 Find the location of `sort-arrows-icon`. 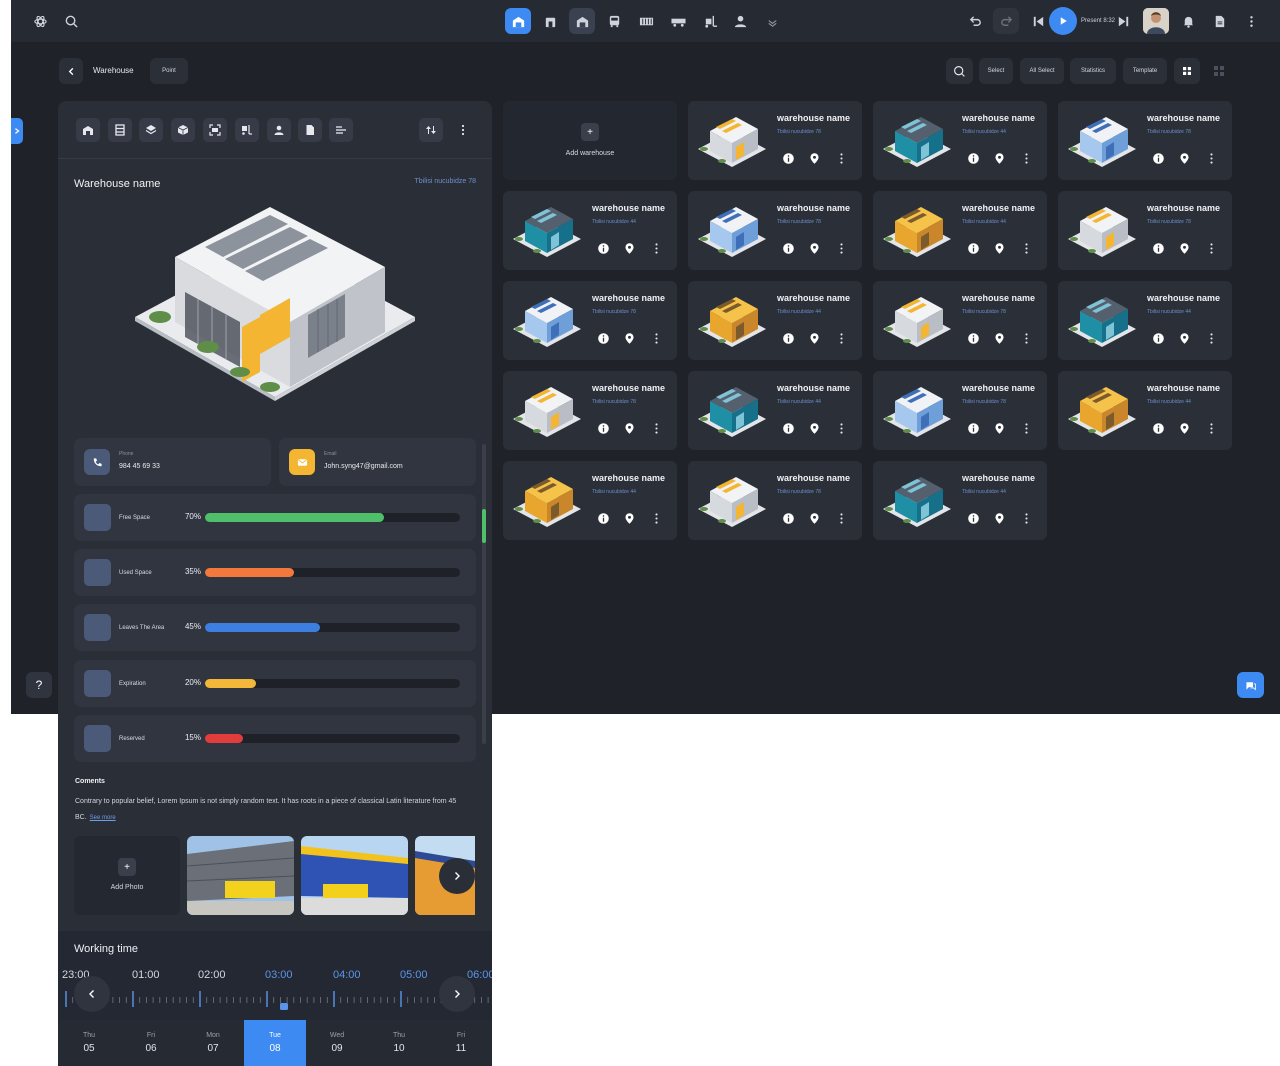

sort-arrows-icon is located at coordinates (431, 130).